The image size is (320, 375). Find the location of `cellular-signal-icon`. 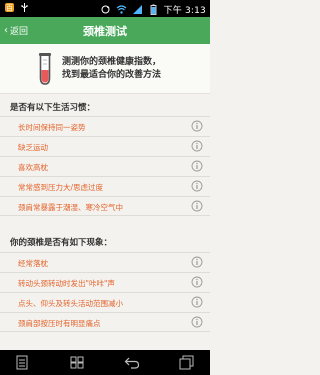

cellular-signal-icon is located at coordinates (137, 9).